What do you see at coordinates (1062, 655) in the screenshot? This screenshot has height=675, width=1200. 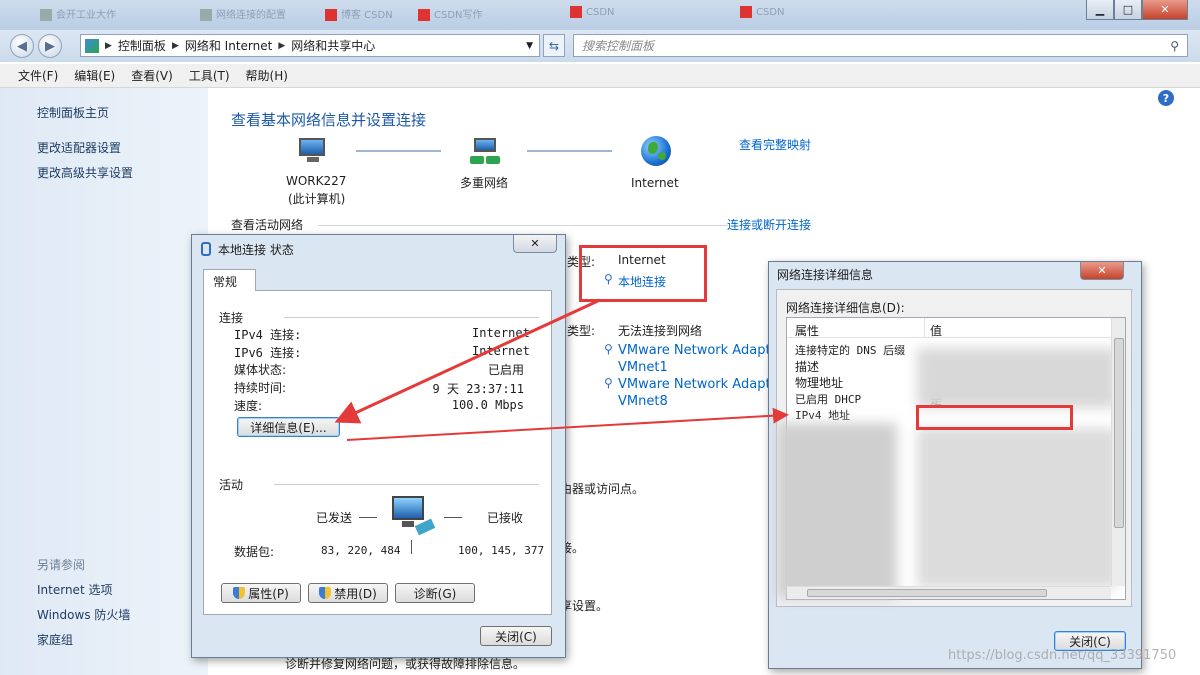 I see `watermark: https://blog.csdn.net/qq_33391750` at bounding box center [1062, 655].